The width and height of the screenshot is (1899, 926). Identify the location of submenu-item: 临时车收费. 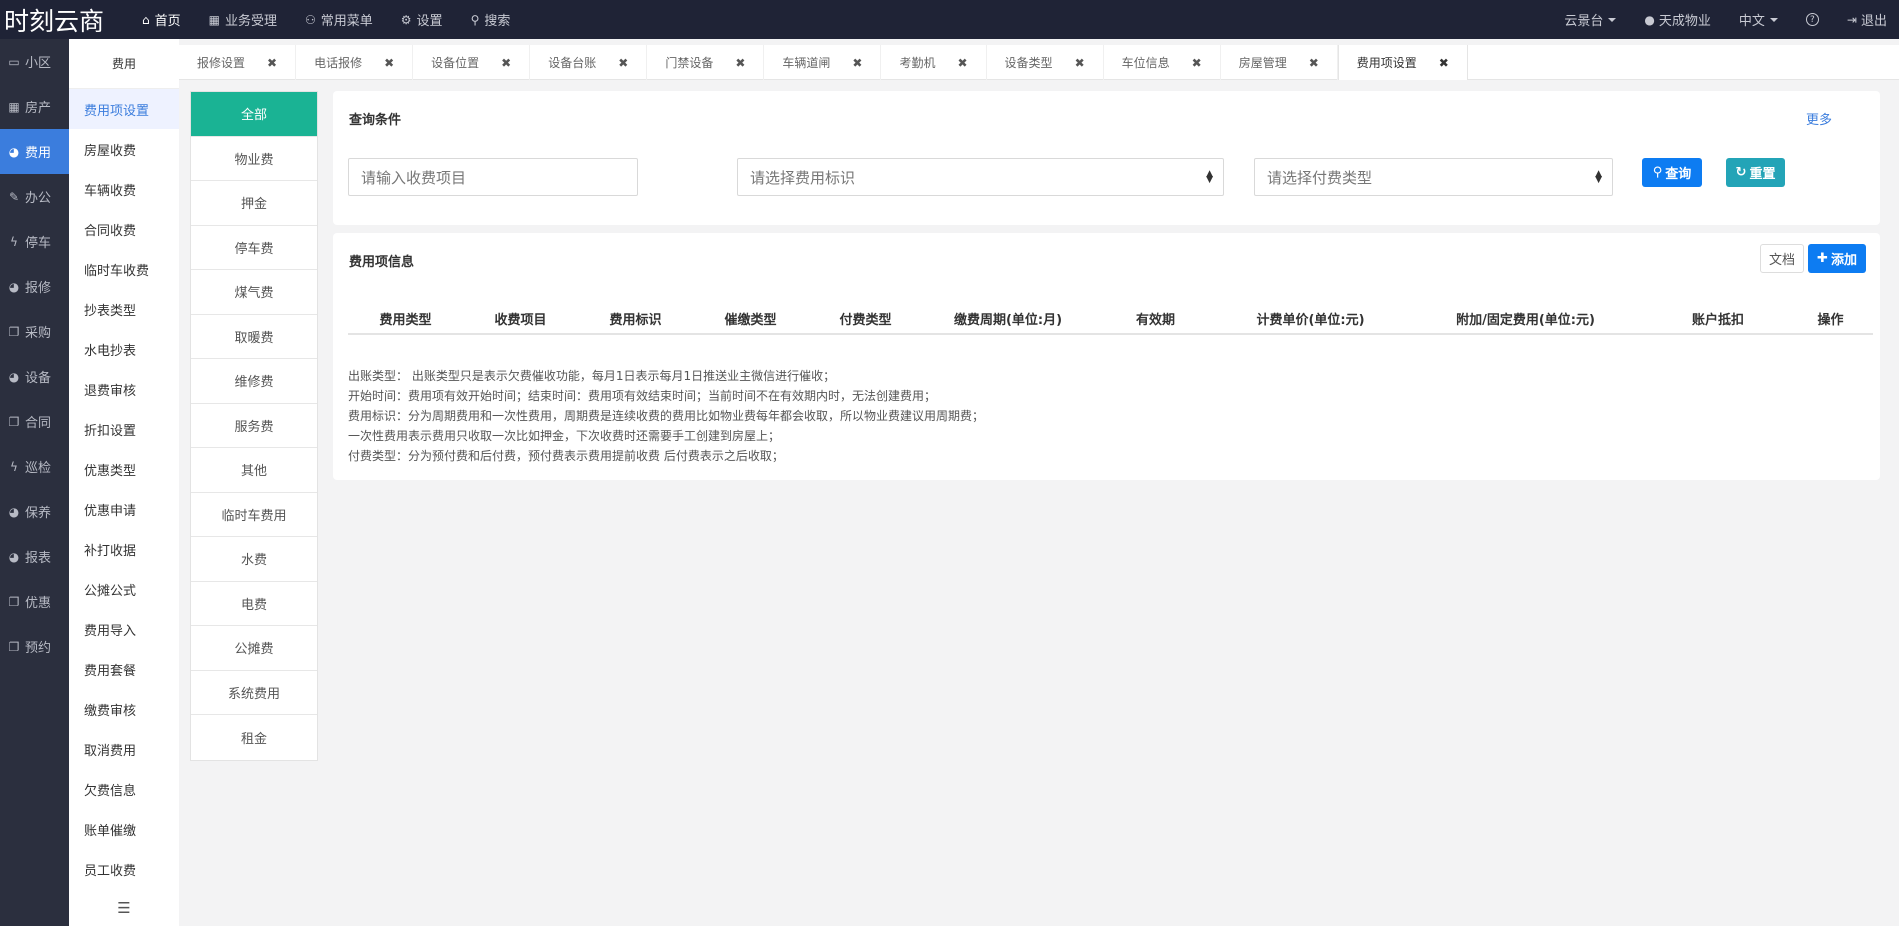
(124, 269).